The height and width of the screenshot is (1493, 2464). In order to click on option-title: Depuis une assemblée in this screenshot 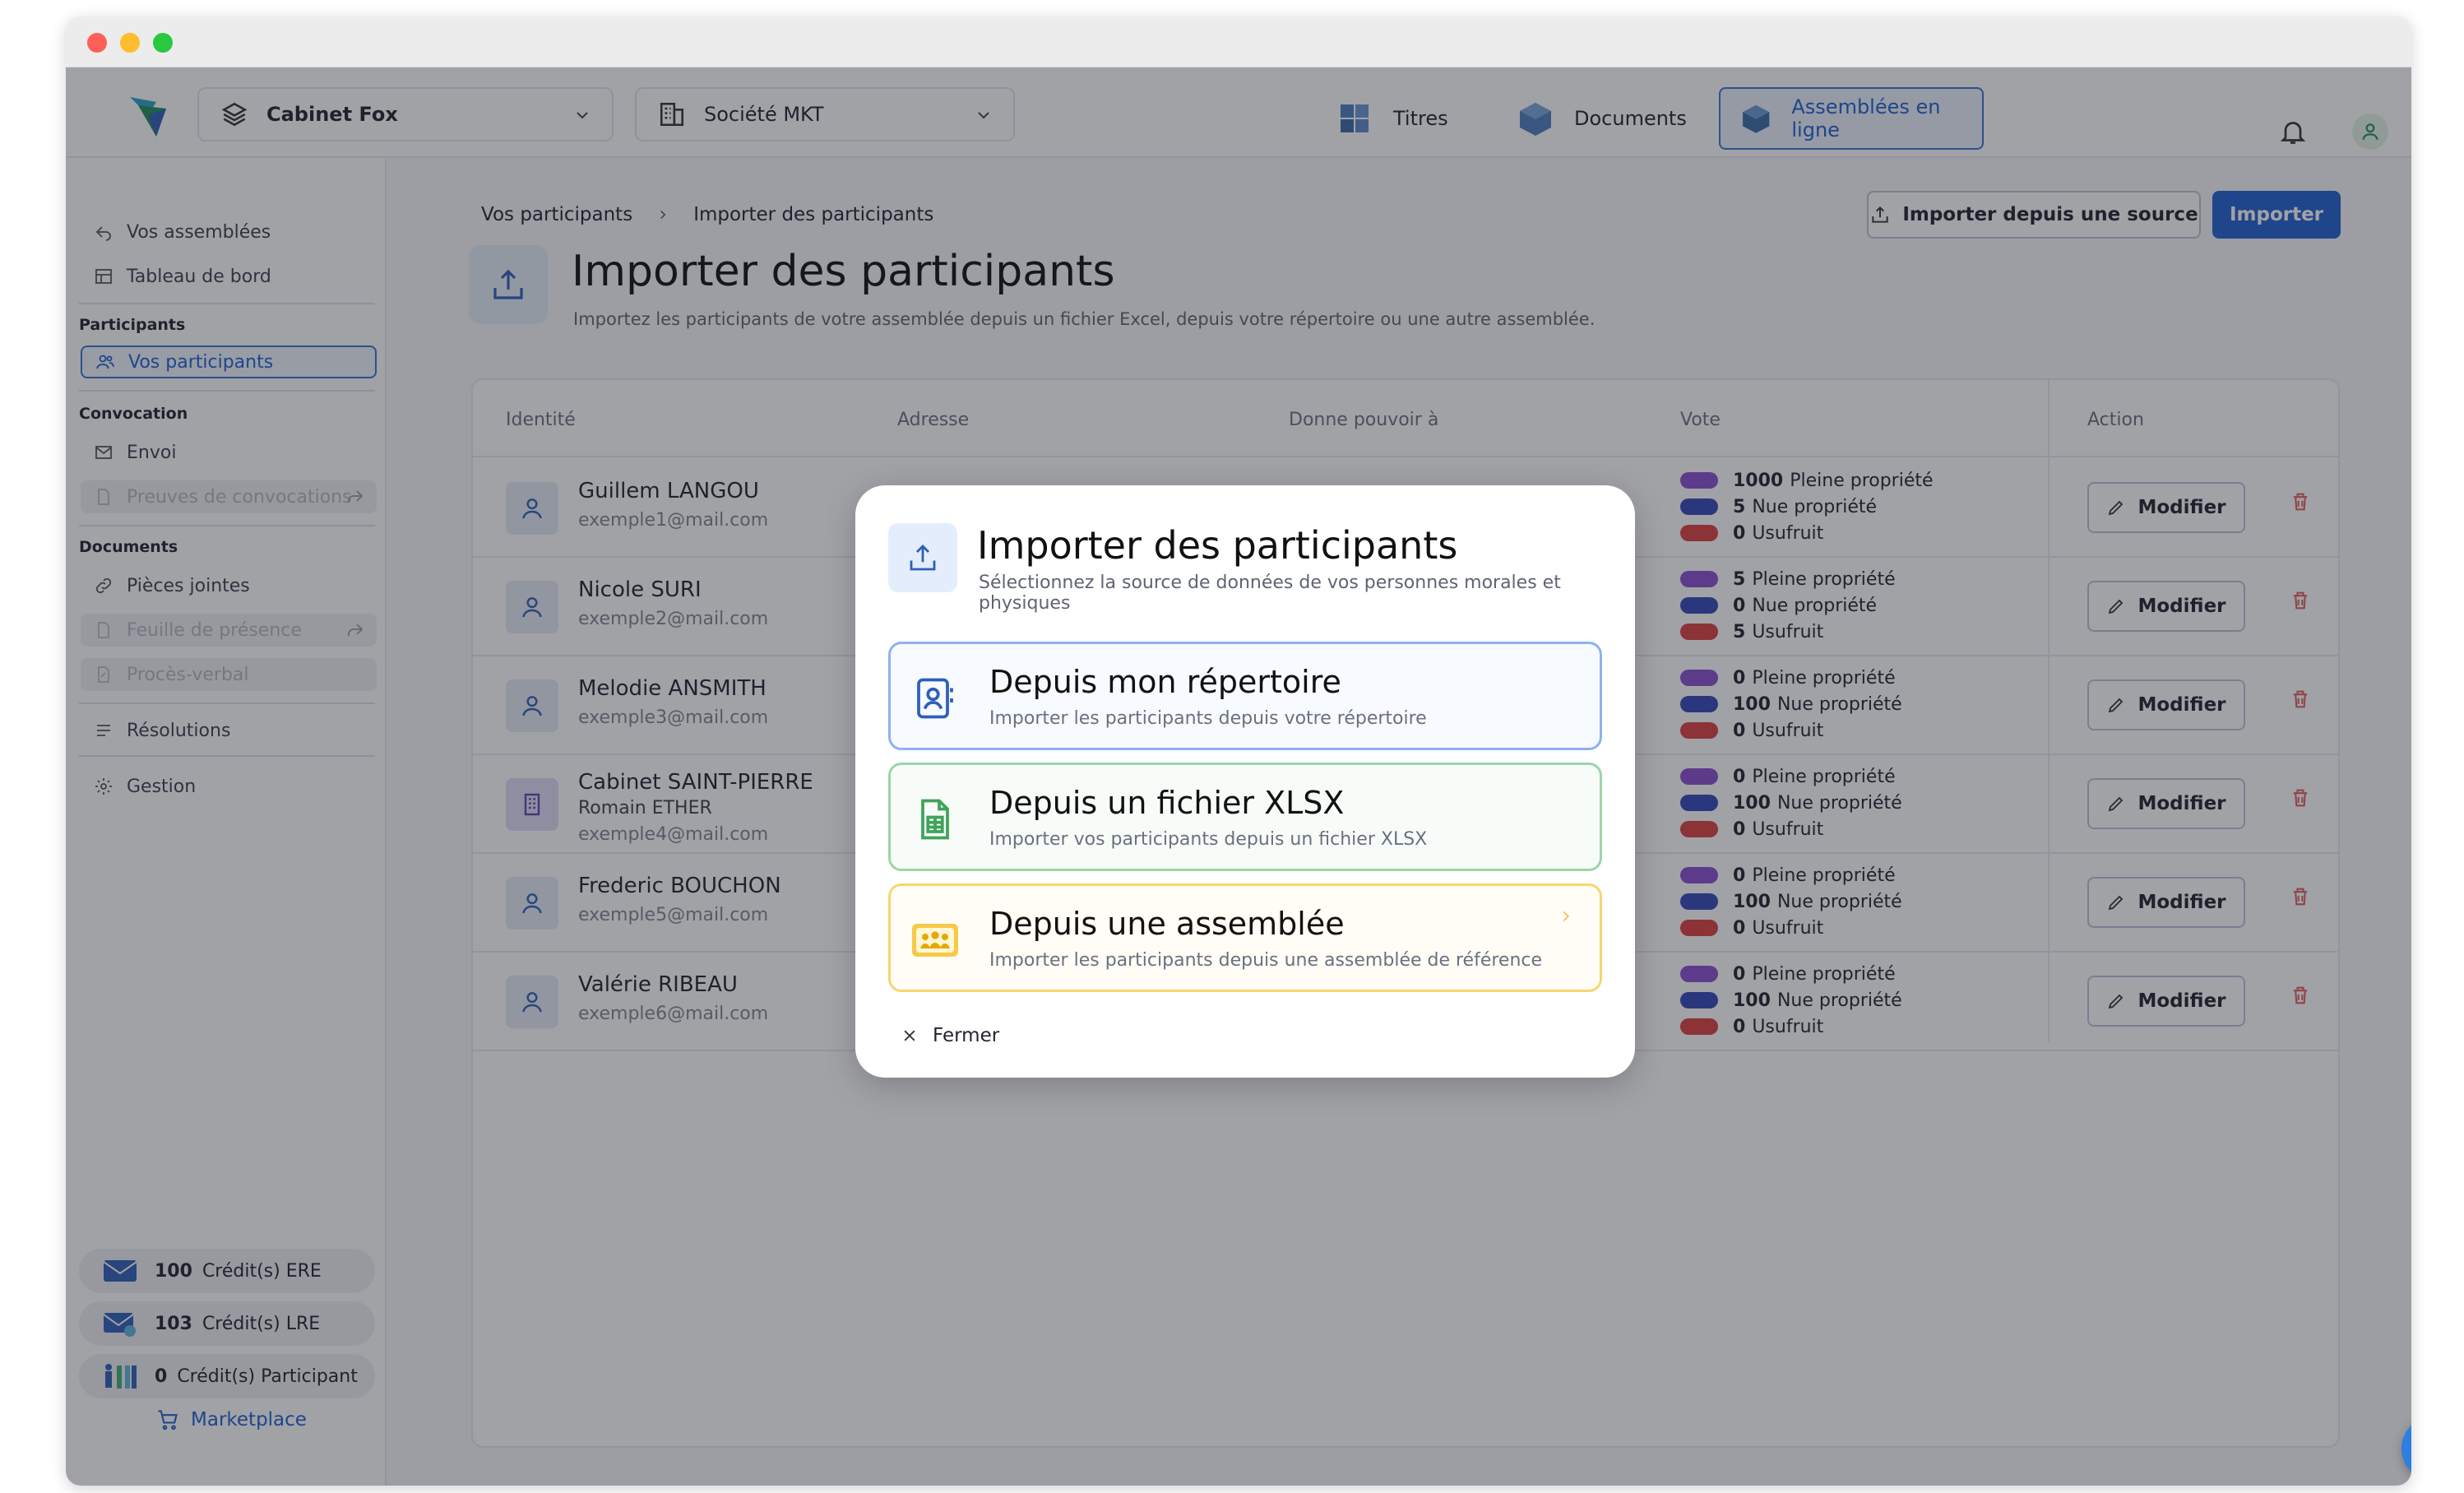, I will do `click(1167, 924)`.